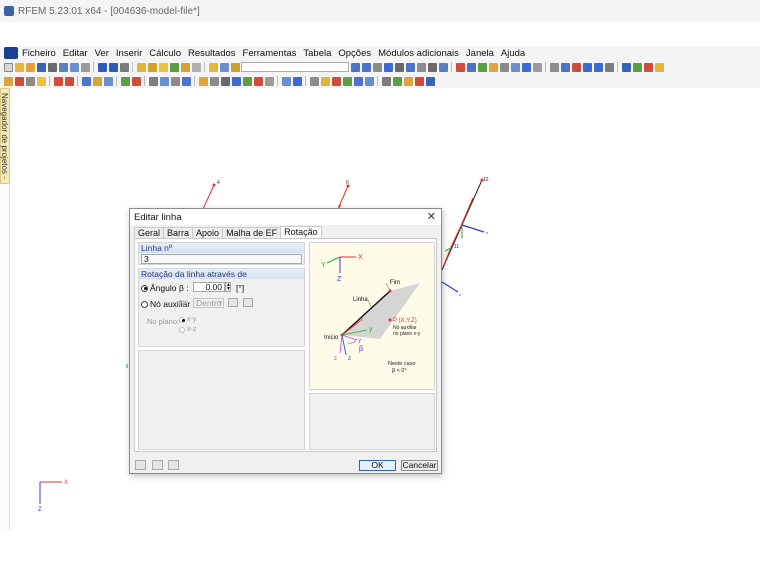 The width and height of the screenshot is (760, 570). What do you see at coordinates (369, 81) in the screenshot?
I see `workplane-icon` at bounding box center [369, 81].